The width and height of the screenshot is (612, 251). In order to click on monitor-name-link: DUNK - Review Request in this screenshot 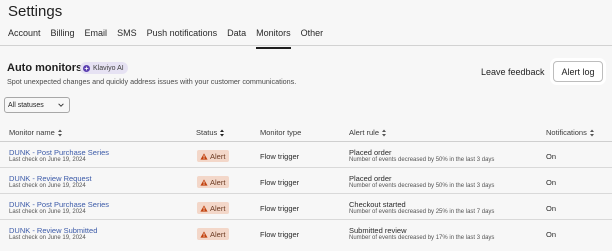, I will do `click(50, 178)`.